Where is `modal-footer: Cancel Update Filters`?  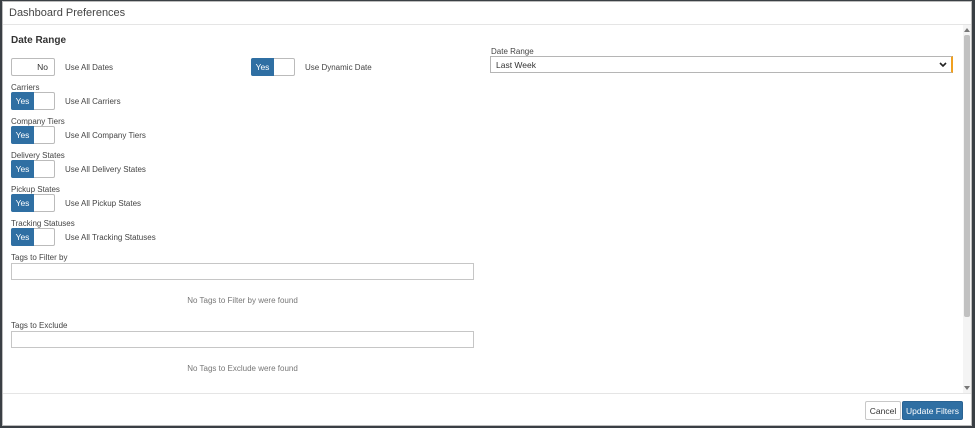 modal-footer: Cancel Update Filters is located at coordinates (487, 409).